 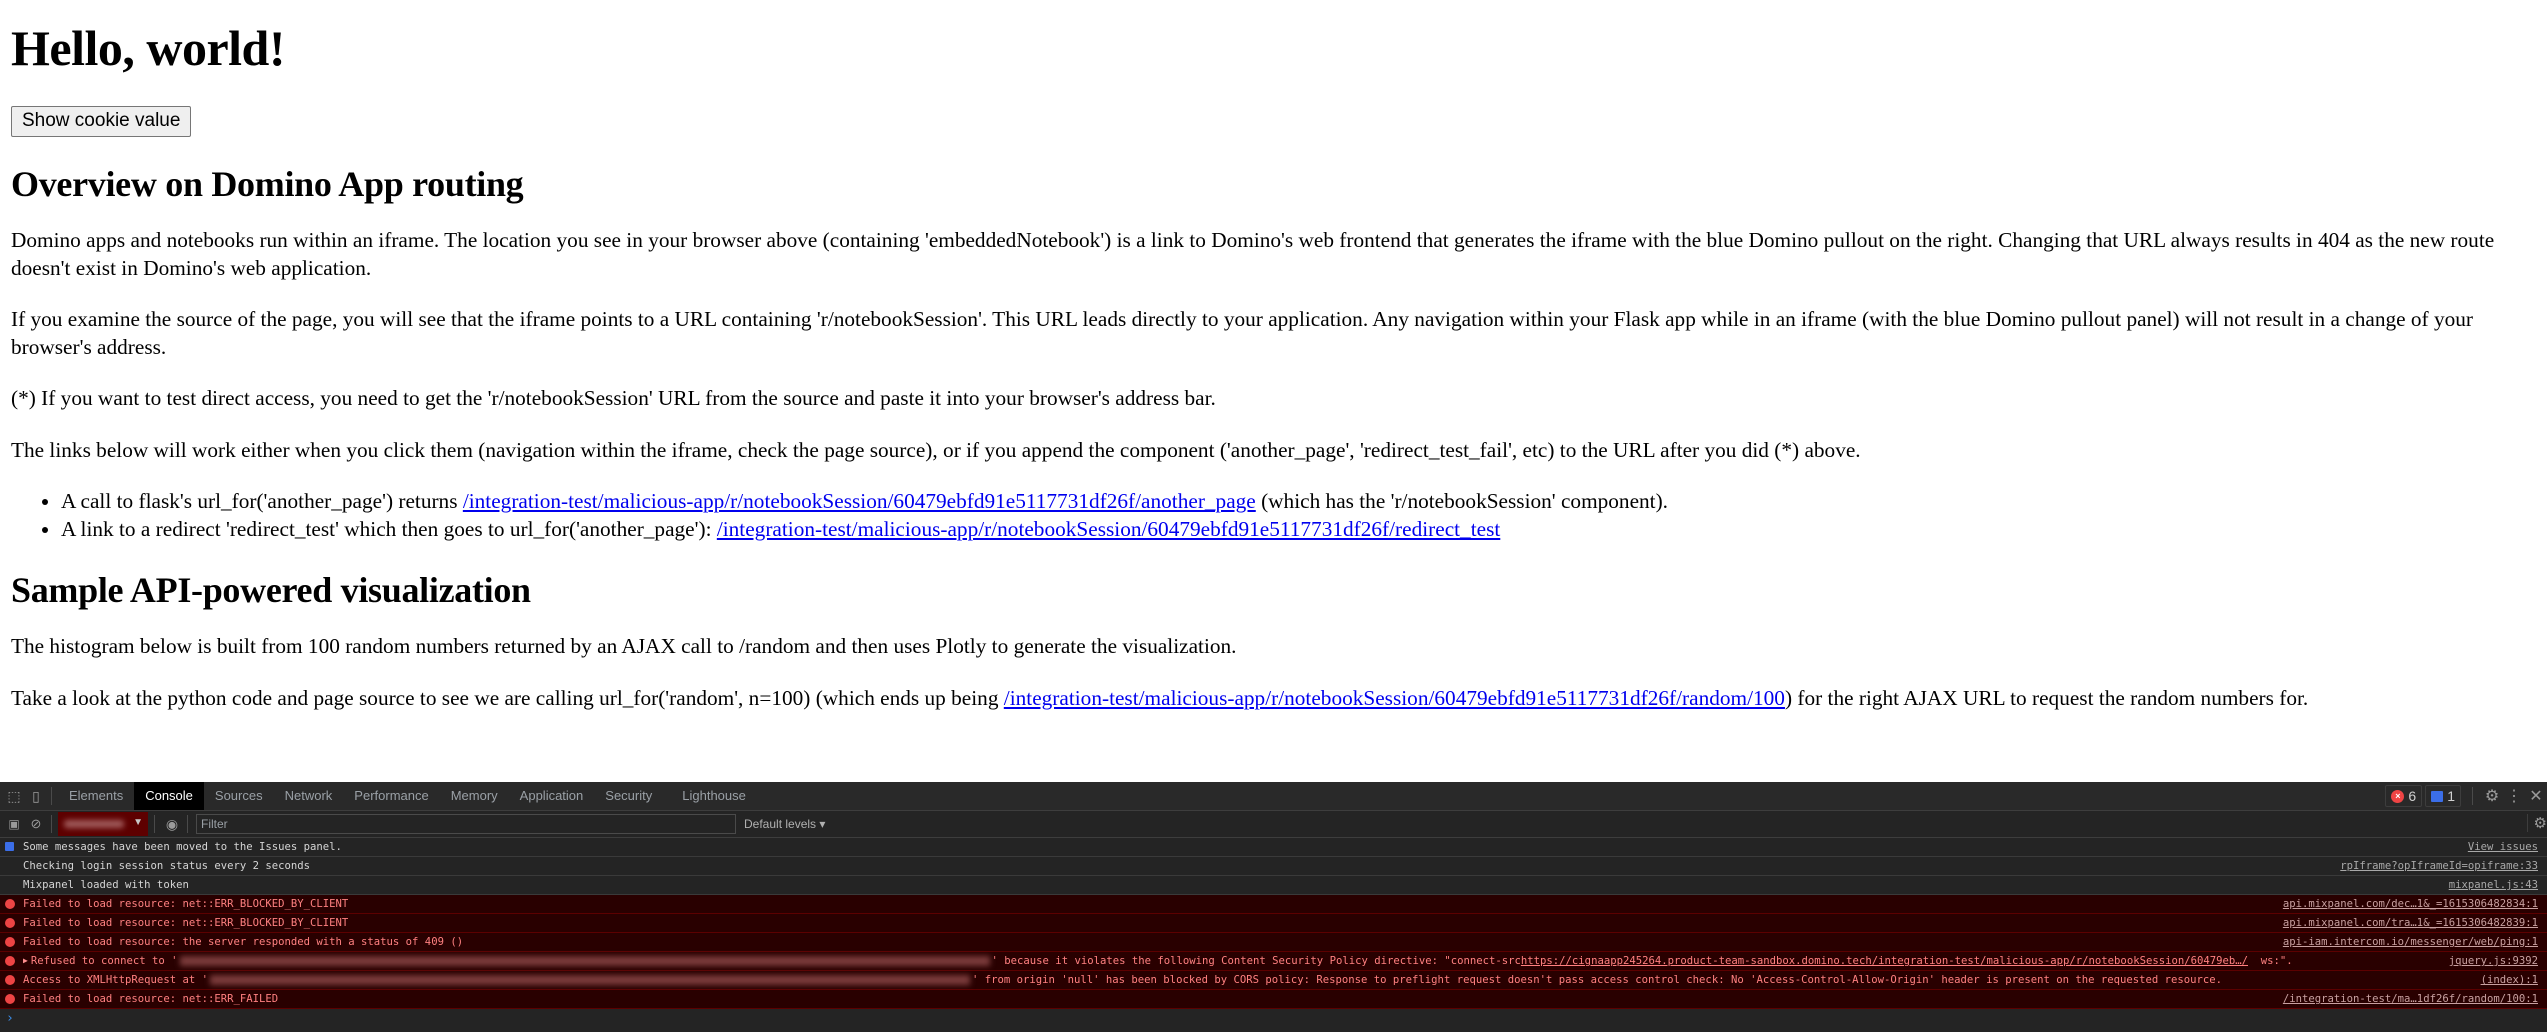 I want to click on console-toolbar: ▣ ⊘ ▼ ◉ Default levels ▾ ⚙, so click(x=1273, y=824).